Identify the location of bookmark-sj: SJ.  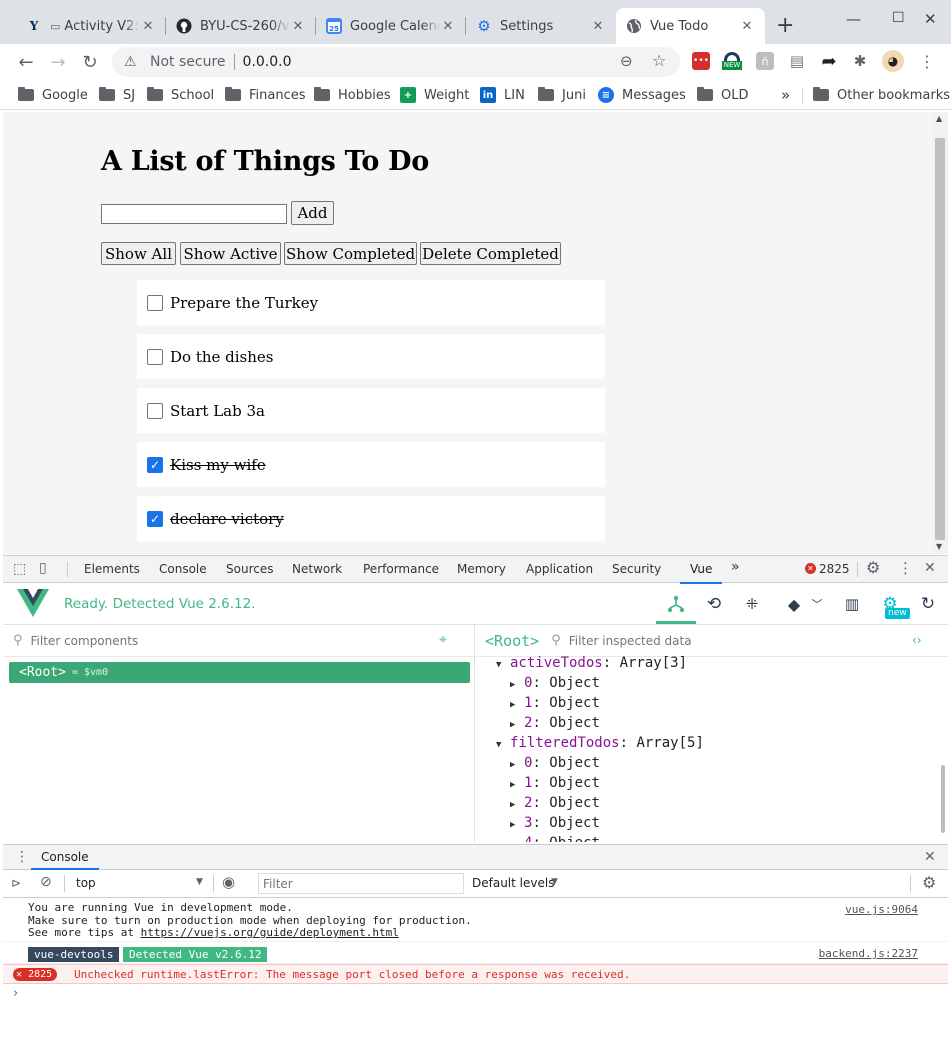
(117, 95).